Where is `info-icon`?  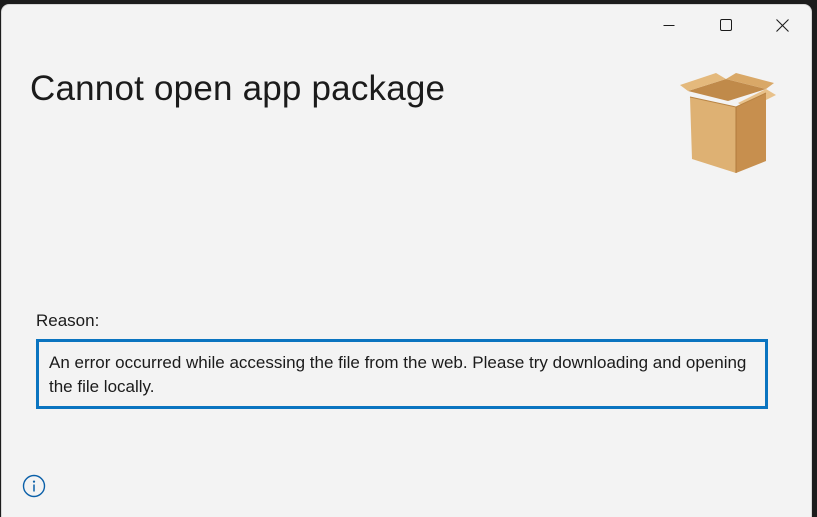
info-icon is located at coordinates (34, 486).